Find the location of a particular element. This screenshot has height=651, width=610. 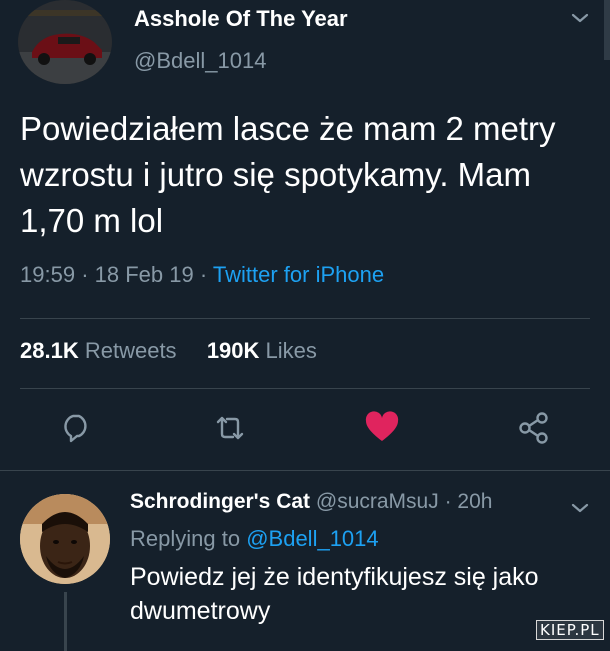

author-avatar is located at coordinates (65, 42).